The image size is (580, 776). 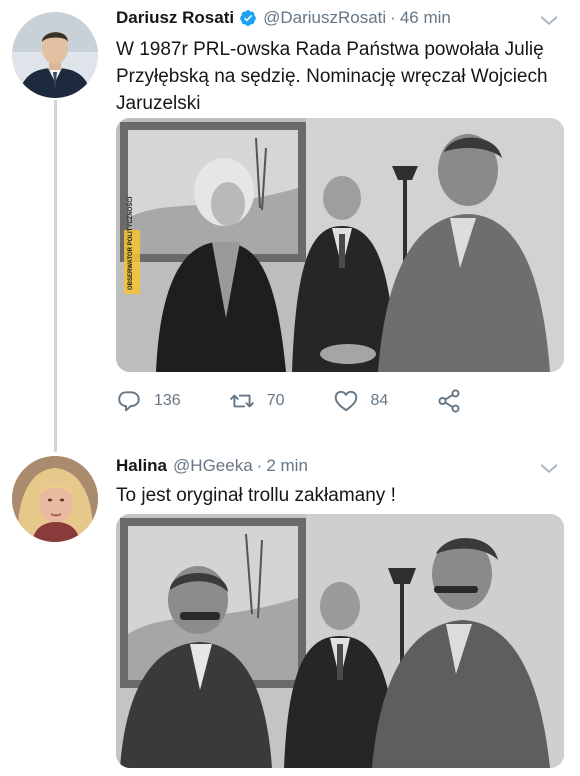 What do you see at coordinates (425, 18) in the screenshot?
I see `timestamp: 46 min` at bounding box center [425, 18].